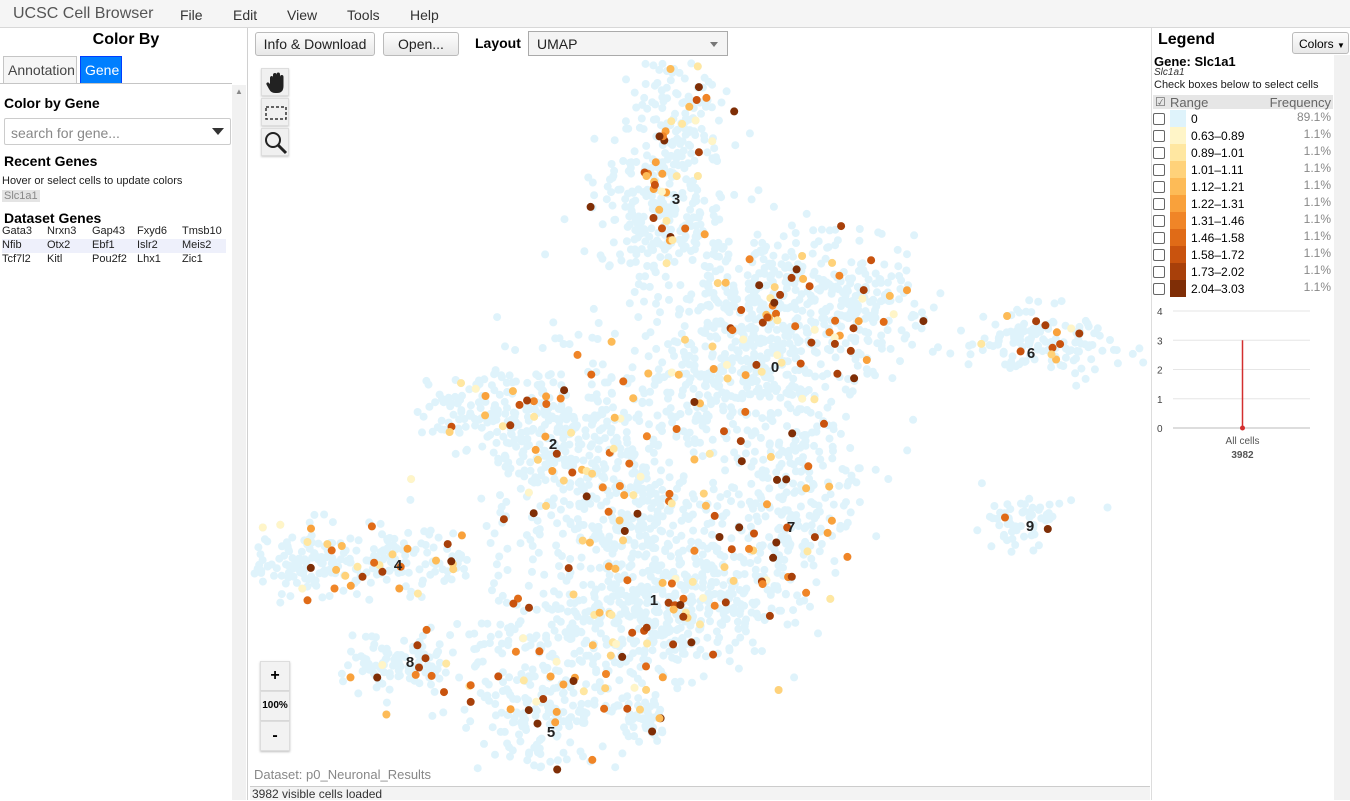 The image size is (1350, 801). Describe the element at coordinates (1320, 43) in the screenshot. I see `colors-button: Colors ▼` at that location.